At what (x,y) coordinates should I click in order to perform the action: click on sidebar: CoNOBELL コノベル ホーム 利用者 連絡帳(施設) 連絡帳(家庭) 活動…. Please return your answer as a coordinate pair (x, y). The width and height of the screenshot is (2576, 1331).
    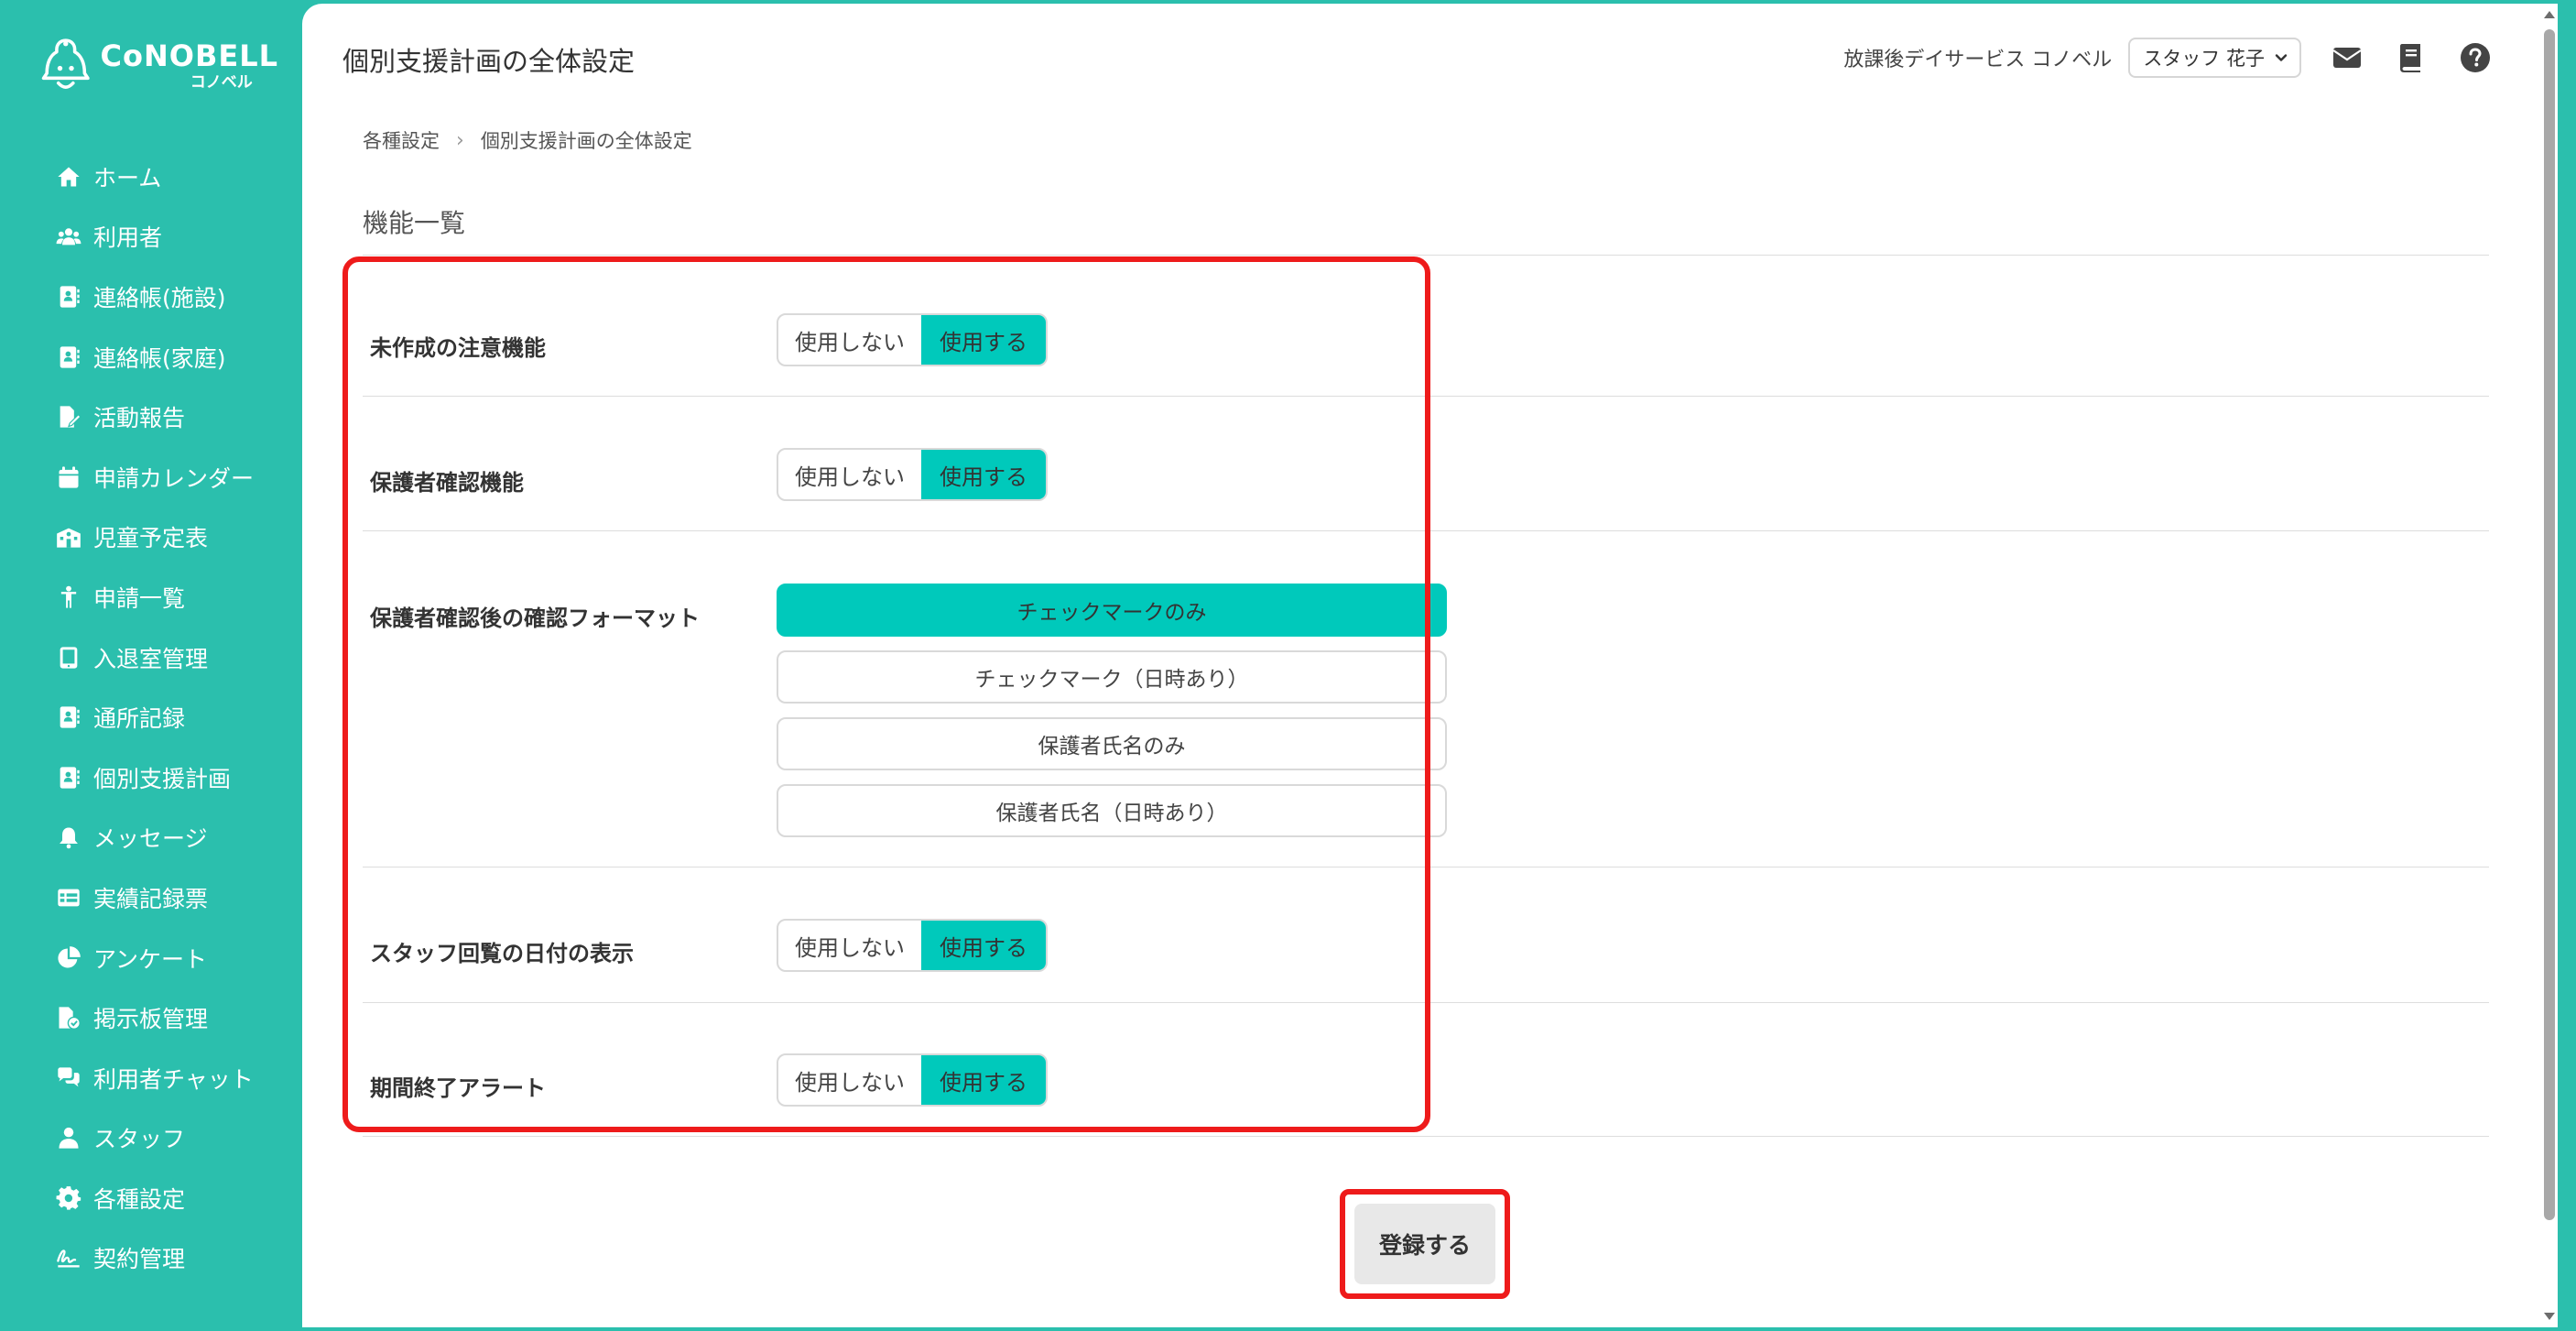
    Looking at the image, I should click on (151, 665).